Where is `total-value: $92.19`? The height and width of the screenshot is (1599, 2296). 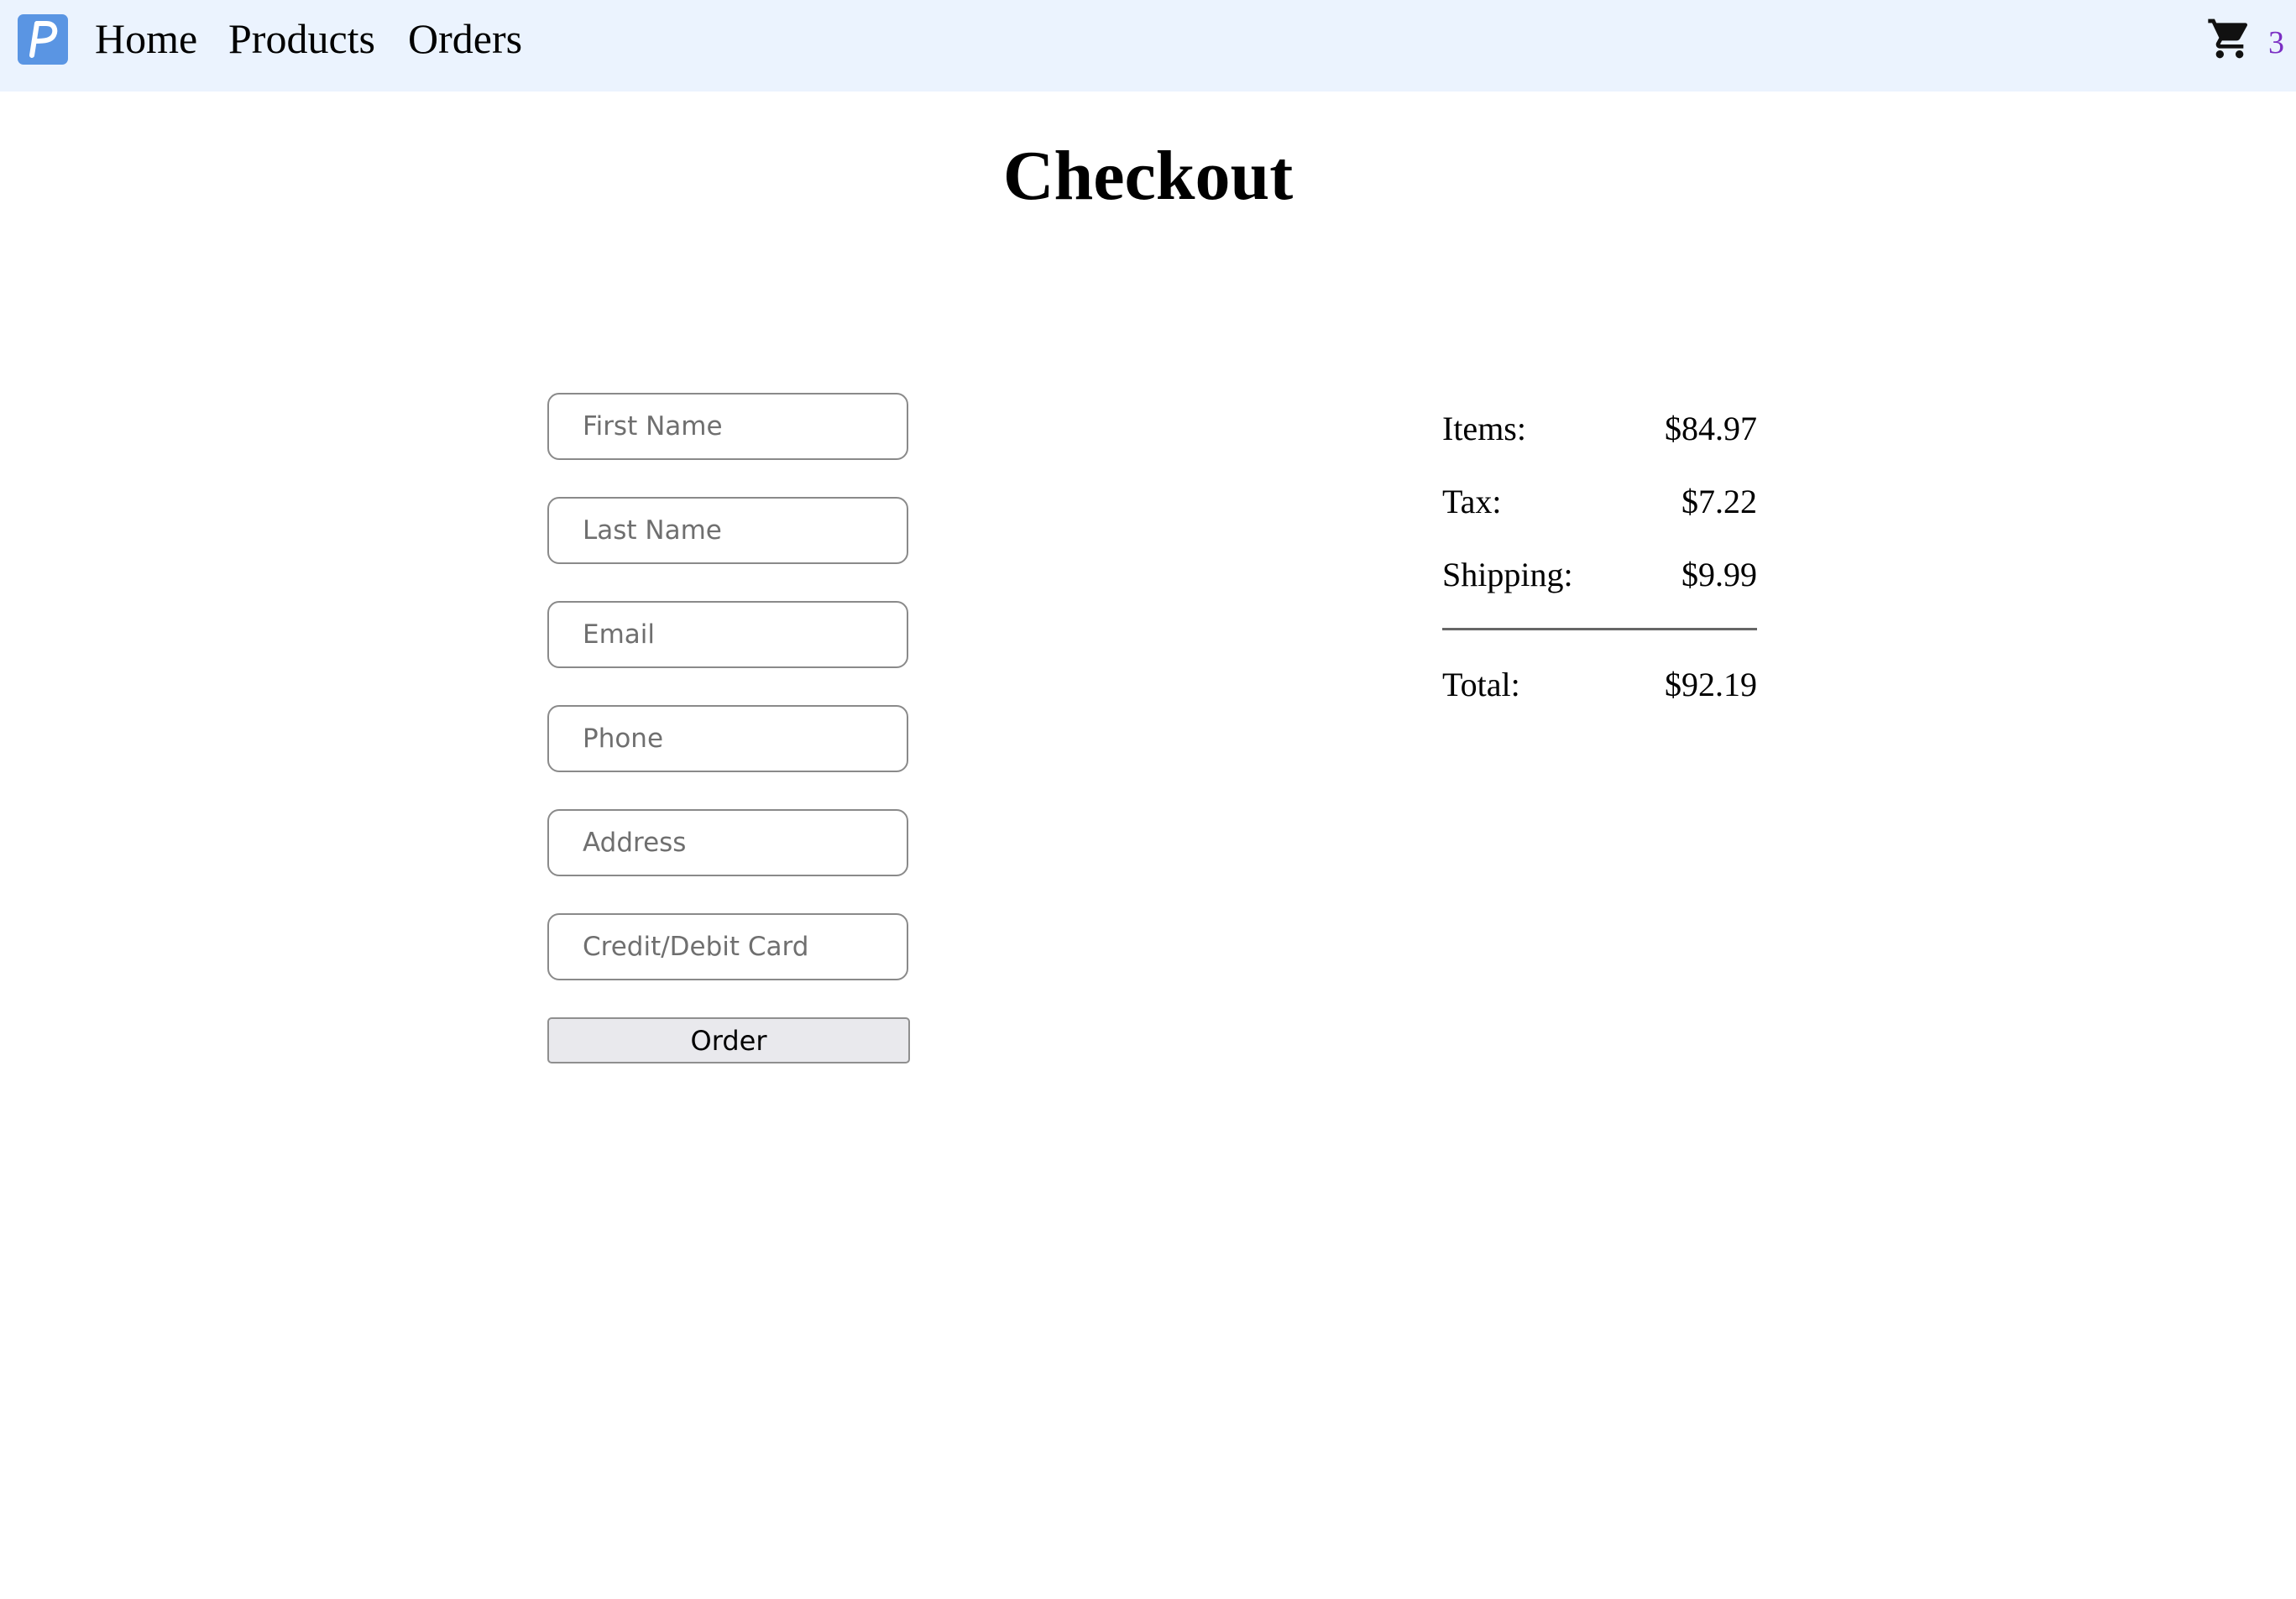 total-value: $92.19 is located at coordinates (1711, 684).